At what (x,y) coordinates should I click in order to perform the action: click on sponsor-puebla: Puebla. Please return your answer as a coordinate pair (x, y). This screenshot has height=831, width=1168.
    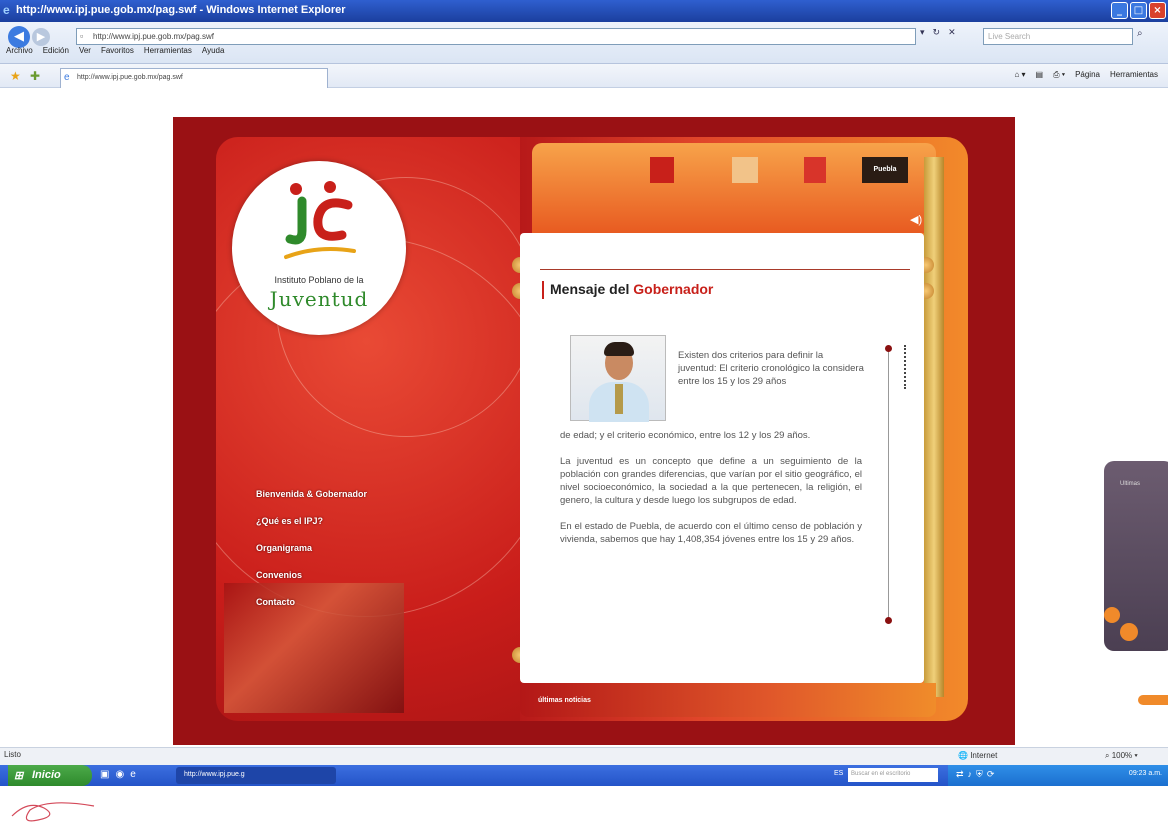
    Looking at the image, I should click on (885, 170).